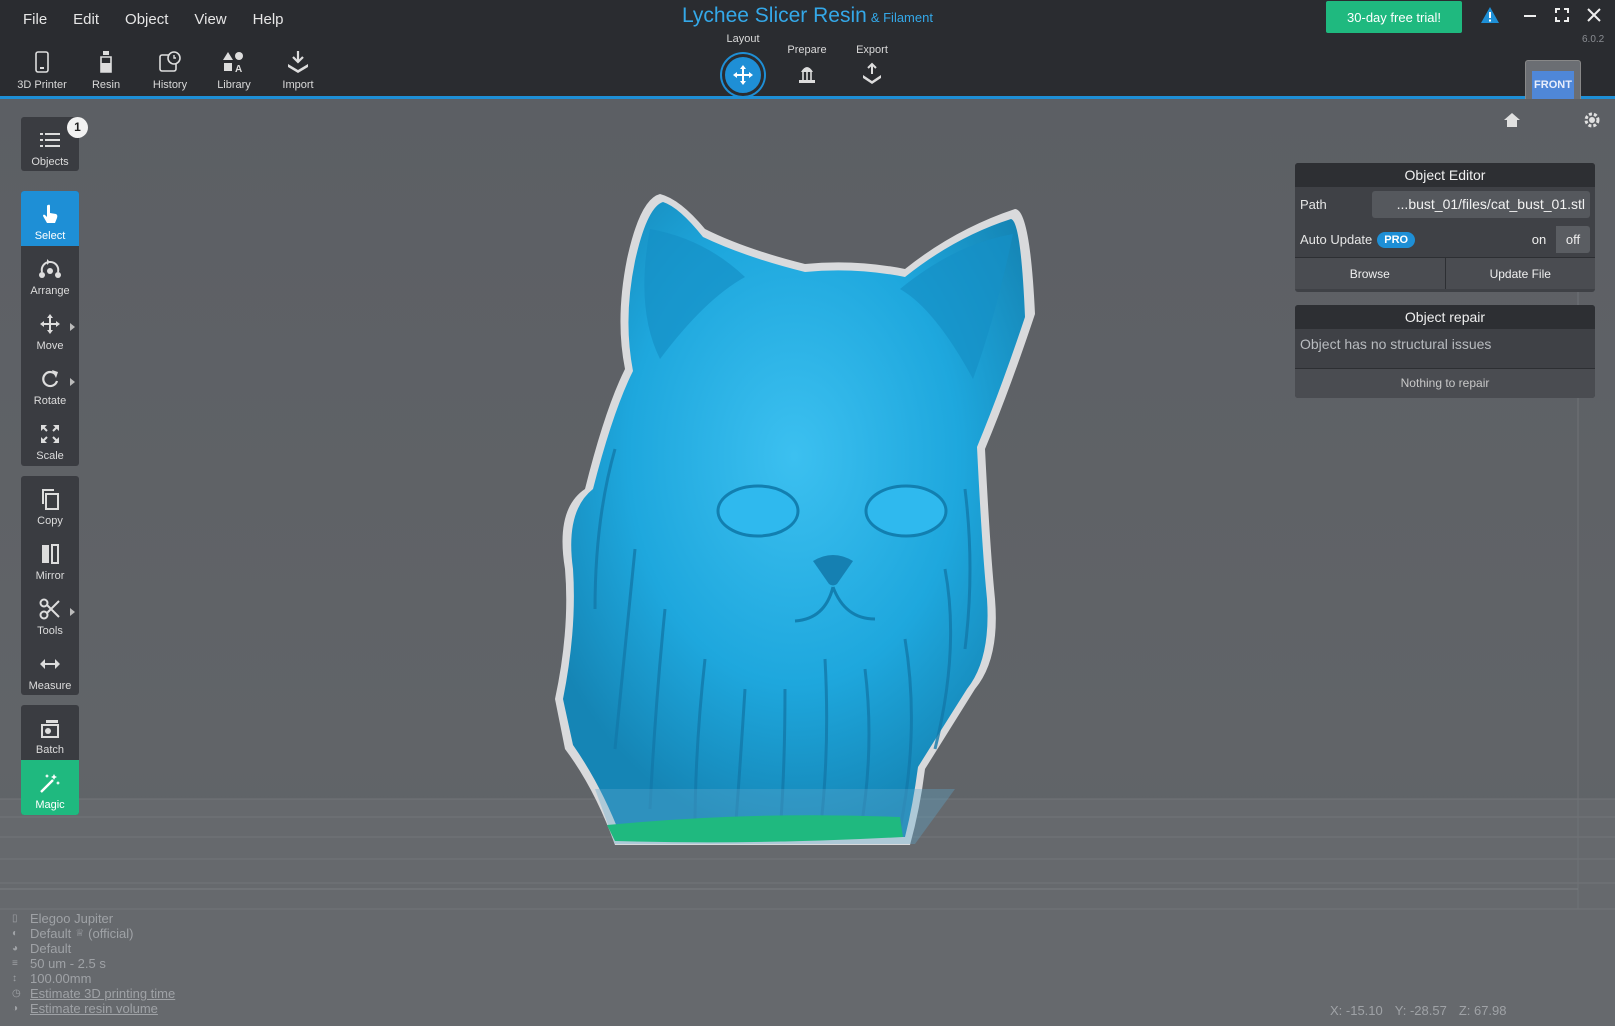  What do you see at coordinates (298, 62) in the screenshot?
I see `import-icon` at bounding box center [298, 62].